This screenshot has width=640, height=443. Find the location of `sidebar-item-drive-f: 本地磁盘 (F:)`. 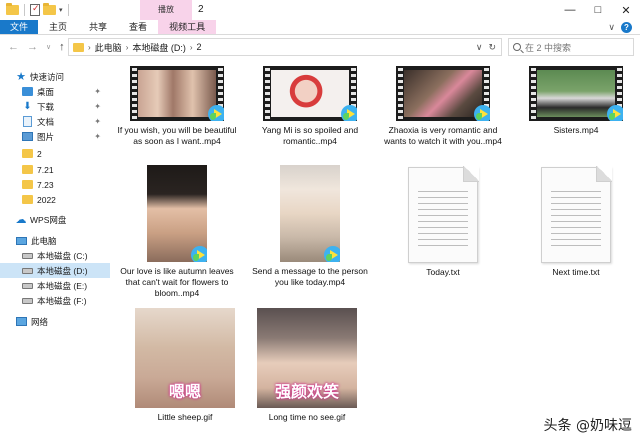

sidebar-item-drive-f: 本地磁盘 (F:) is located at coordinates (55, 300).